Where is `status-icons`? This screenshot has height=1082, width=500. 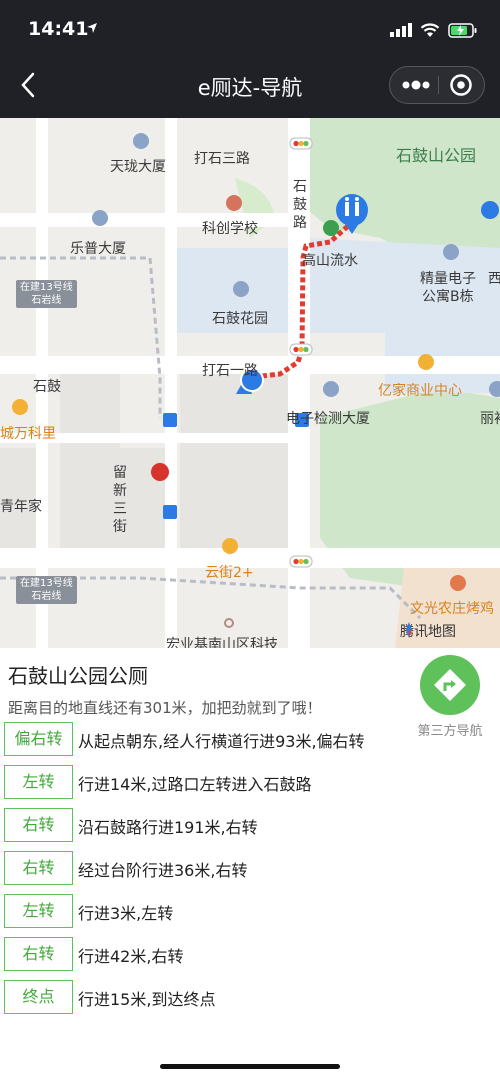
status-icons is located at coordinates (434, 30).